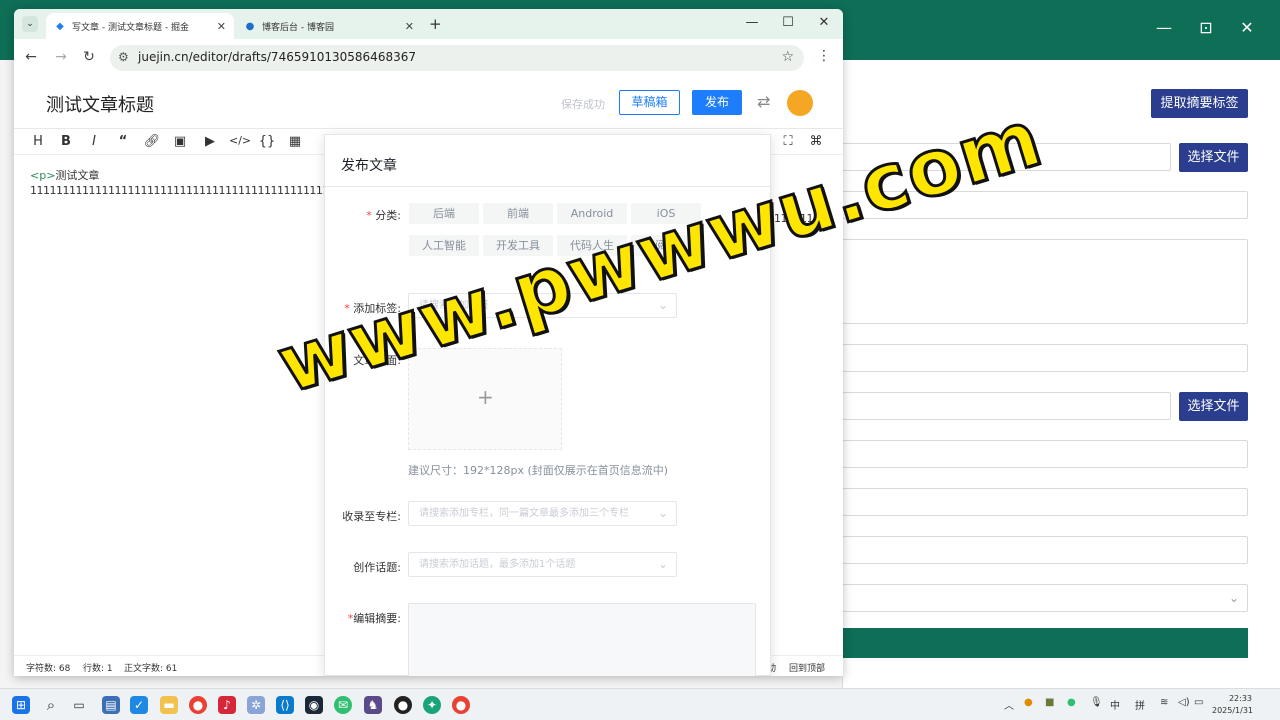  Describe the element at coordinates (51, 705) in the screenshot. I see `search-icon: ⌕` at that location.